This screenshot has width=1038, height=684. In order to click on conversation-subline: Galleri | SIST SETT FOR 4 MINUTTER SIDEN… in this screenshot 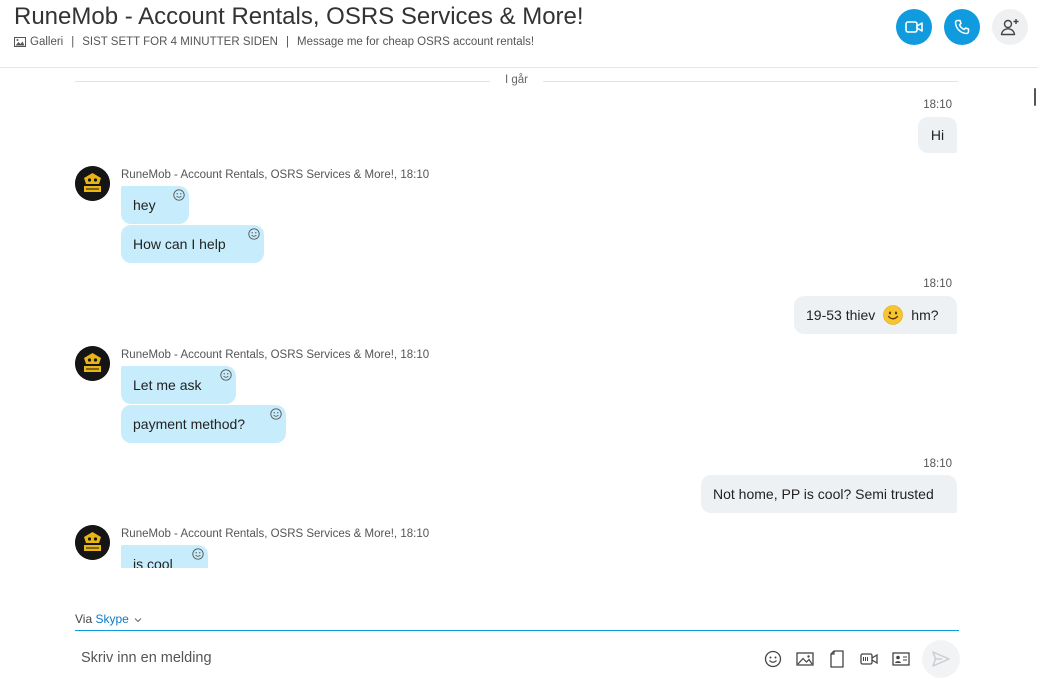, I will do `click(274, 42)`.